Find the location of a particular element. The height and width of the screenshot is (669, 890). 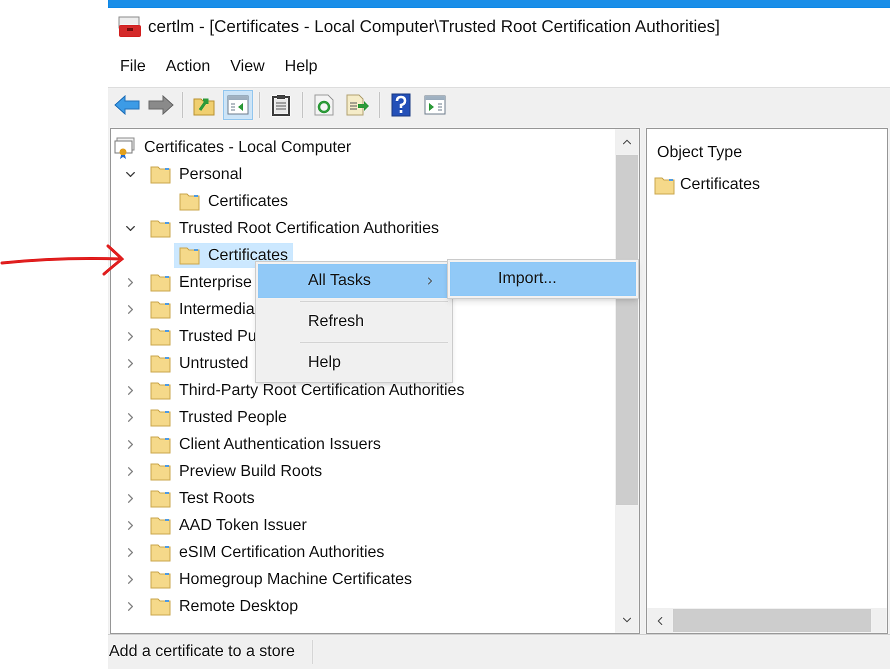

tree-item: Preview Build Roots is located at coordinates (236, 471).